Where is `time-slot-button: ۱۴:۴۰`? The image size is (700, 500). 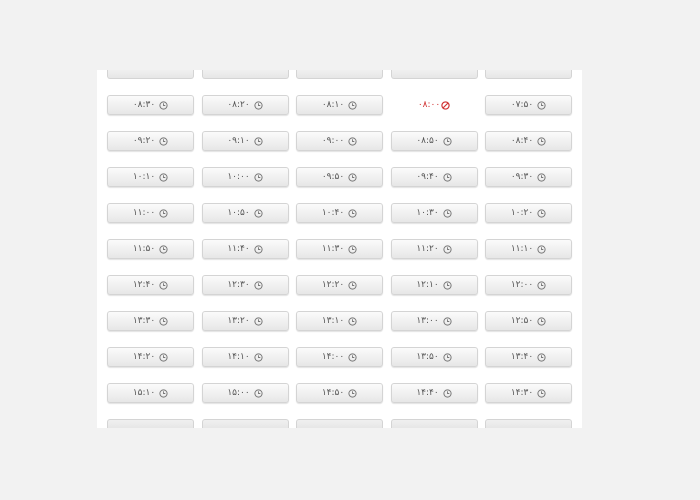 time-slot-button: ۱۴:۴۰ is located at coordinates (434, 393).